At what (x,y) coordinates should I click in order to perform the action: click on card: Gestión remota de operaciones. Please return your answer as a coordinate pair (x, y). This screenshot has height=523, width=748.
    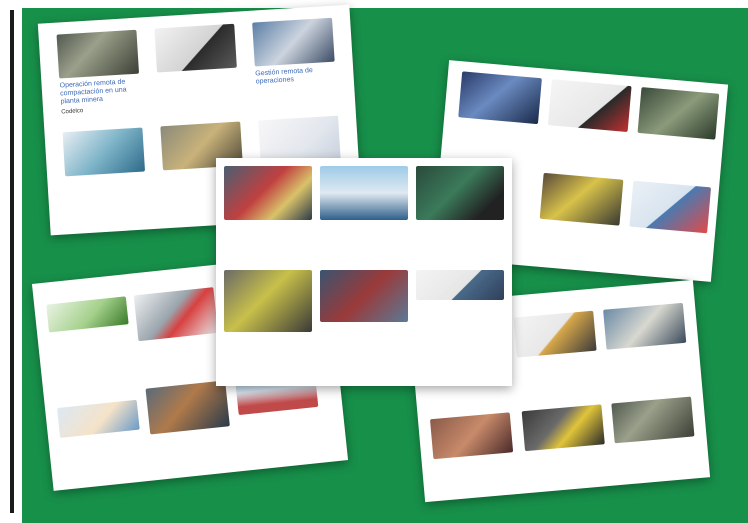
    Looking at the image, I should click on (294, 53).